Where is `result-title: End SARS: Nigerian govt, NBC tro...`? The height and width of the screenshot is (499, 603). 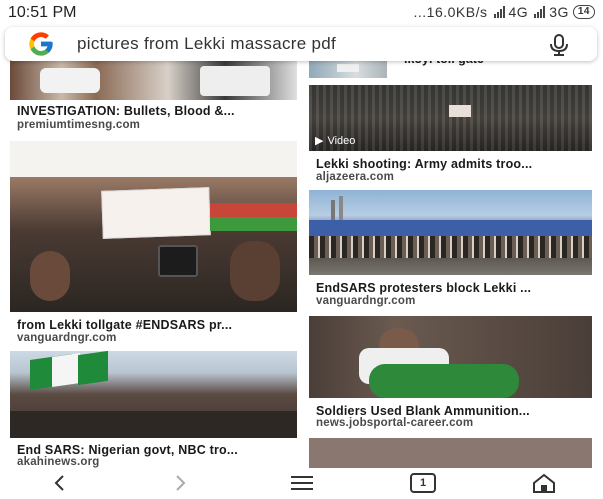 result-title: End SARS: Nigerian govt, NBC tro... is located at coordinates (127, 450).